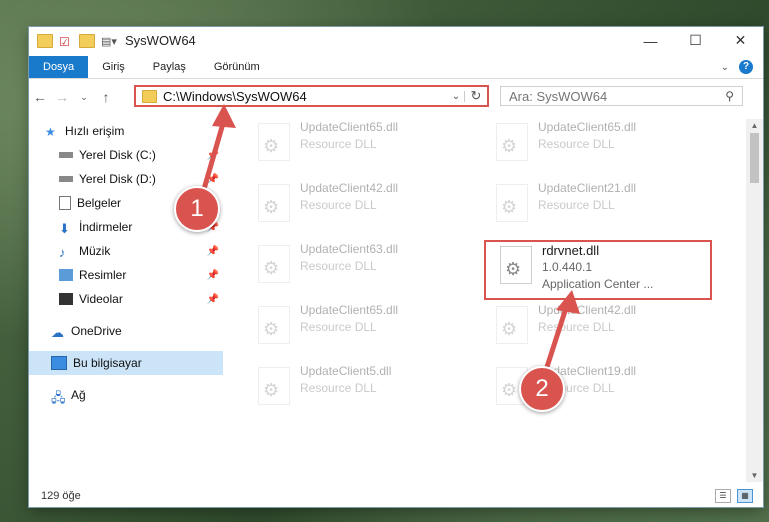 This screenshot has height=522, width=769. I want to click on step-badge-1: 1, so click(197, 209).